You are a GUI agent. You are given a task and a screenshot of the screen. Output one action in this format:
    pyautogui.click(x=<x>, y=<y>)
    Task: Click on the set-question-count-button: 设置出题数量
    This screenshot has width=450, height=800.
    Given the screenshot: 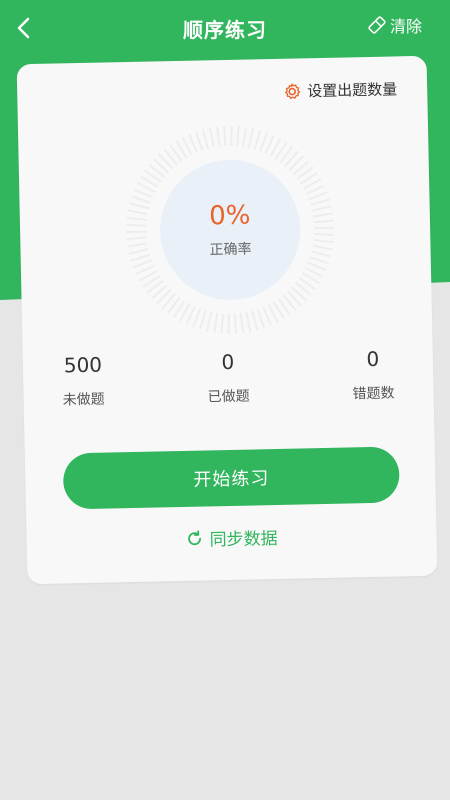 What is the action you would take?
    pyautogui.click(x=340, y=89)
    